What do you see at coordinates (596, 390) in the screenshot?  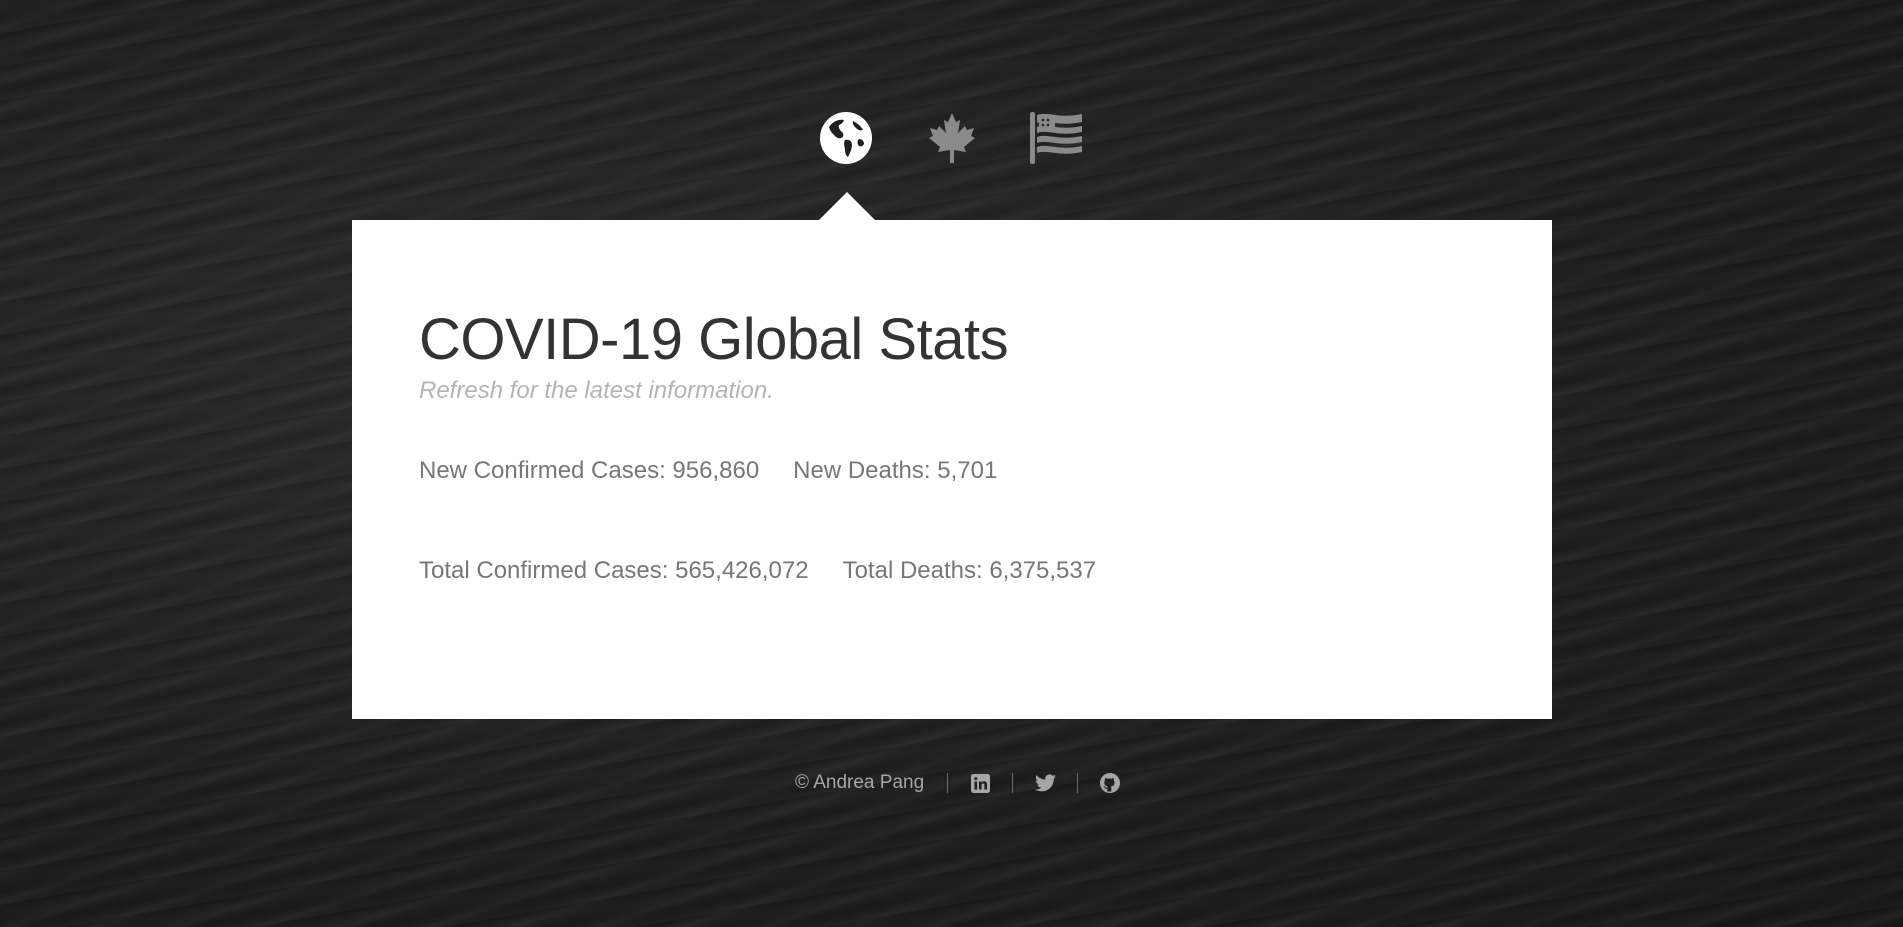 I see `page-subtitle: Refresh for the latest information.` at bounding box center [596, 390].